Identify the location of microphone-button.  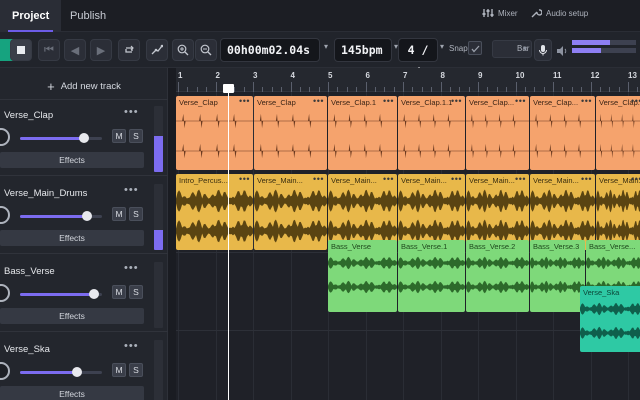
(543, 50).